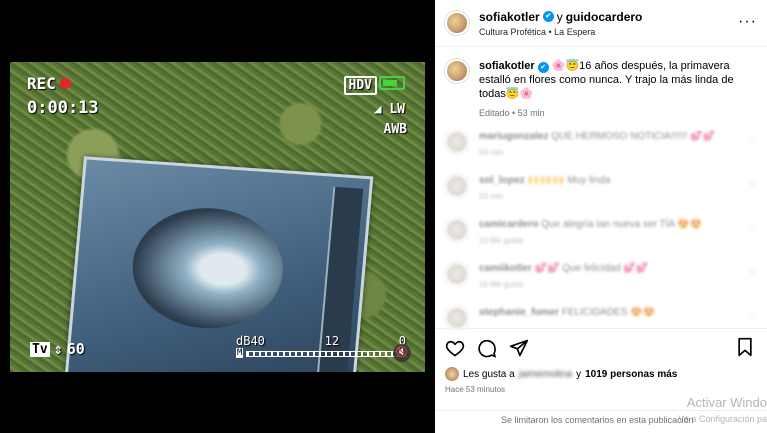 The image size is (767, 433). I want to click on lw-indicator: ◢ LW, so click(389, 109).